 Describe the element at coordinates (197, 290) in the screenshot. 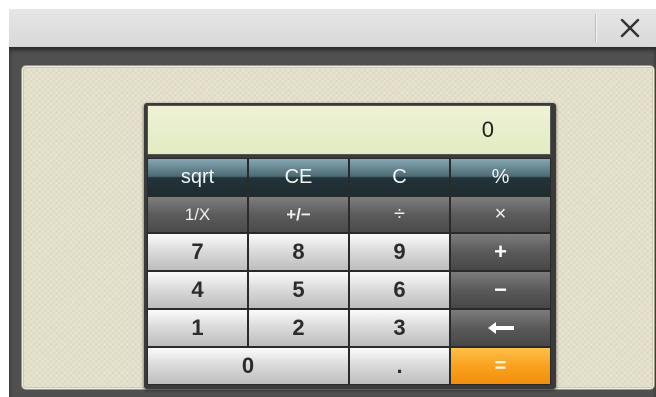

I see `digit-4-button: 4` at that location.